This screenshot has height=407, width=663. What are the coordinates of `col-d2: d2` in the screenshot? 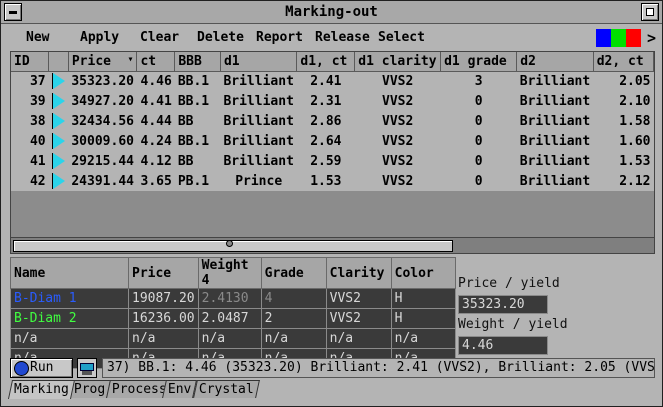 It's located at (555, 62).